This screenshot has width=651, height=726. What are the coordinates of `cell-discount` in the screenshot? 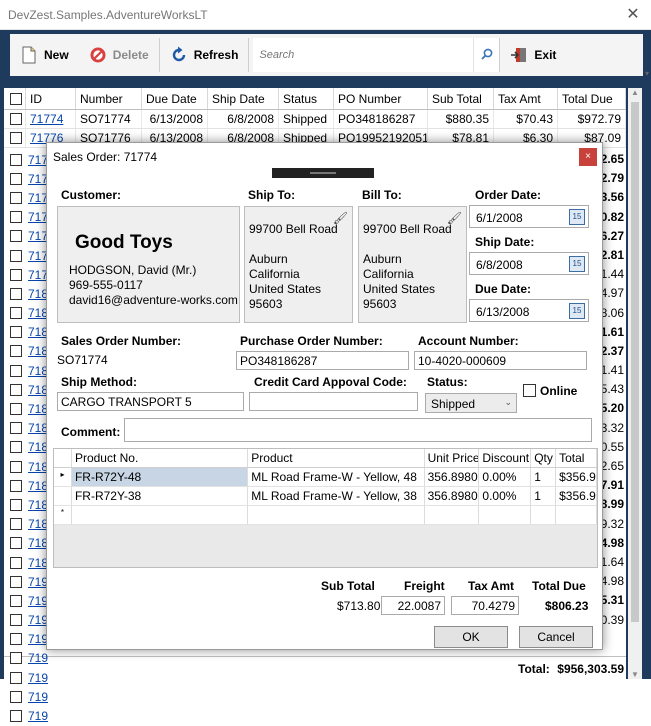 It's located at (505, 515).